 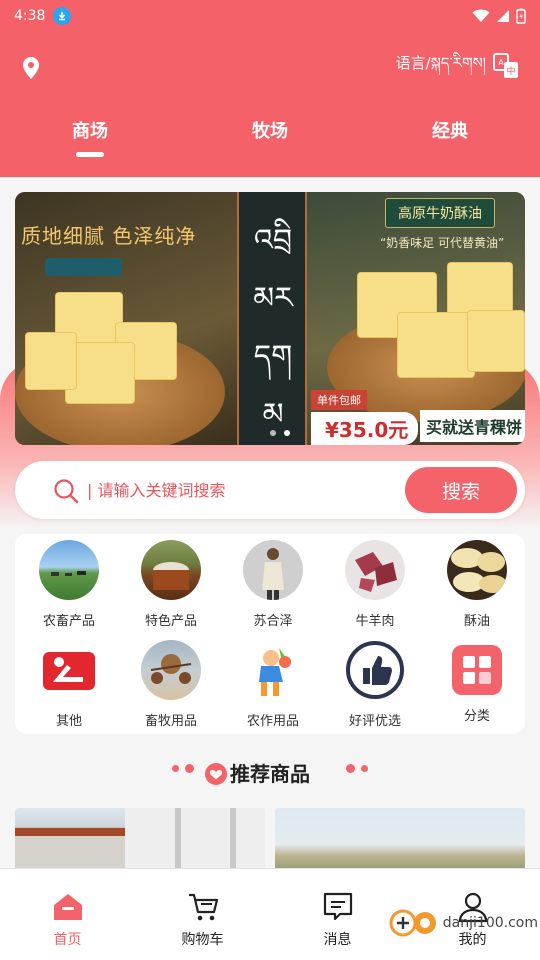 I want to click on nav-cart: 购物车, so click(x=202, y=914).